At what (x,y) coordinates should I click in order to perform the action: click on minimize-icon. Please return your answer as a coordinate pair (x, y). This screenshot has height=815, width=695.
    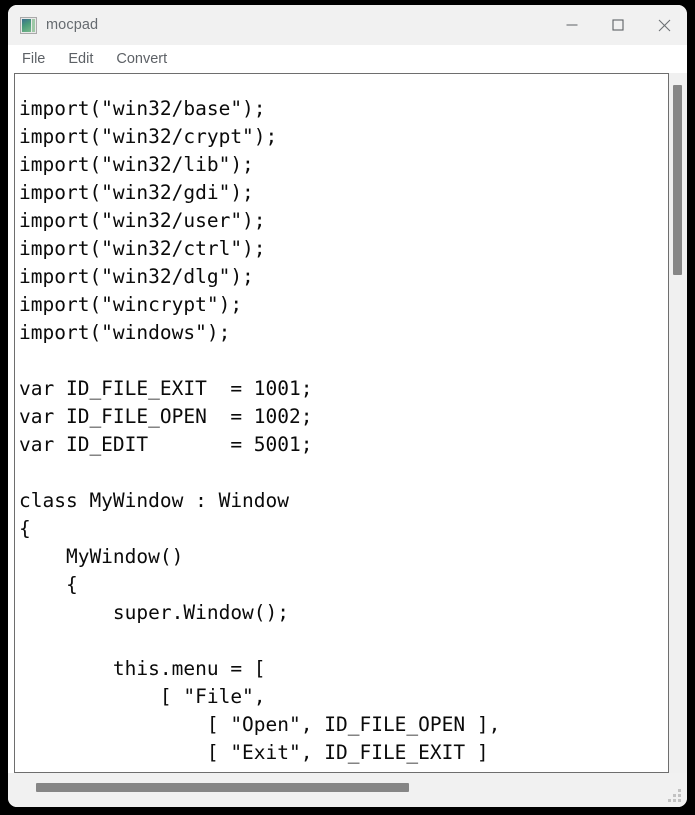
    Looking at the image, I should click on (572, 25).